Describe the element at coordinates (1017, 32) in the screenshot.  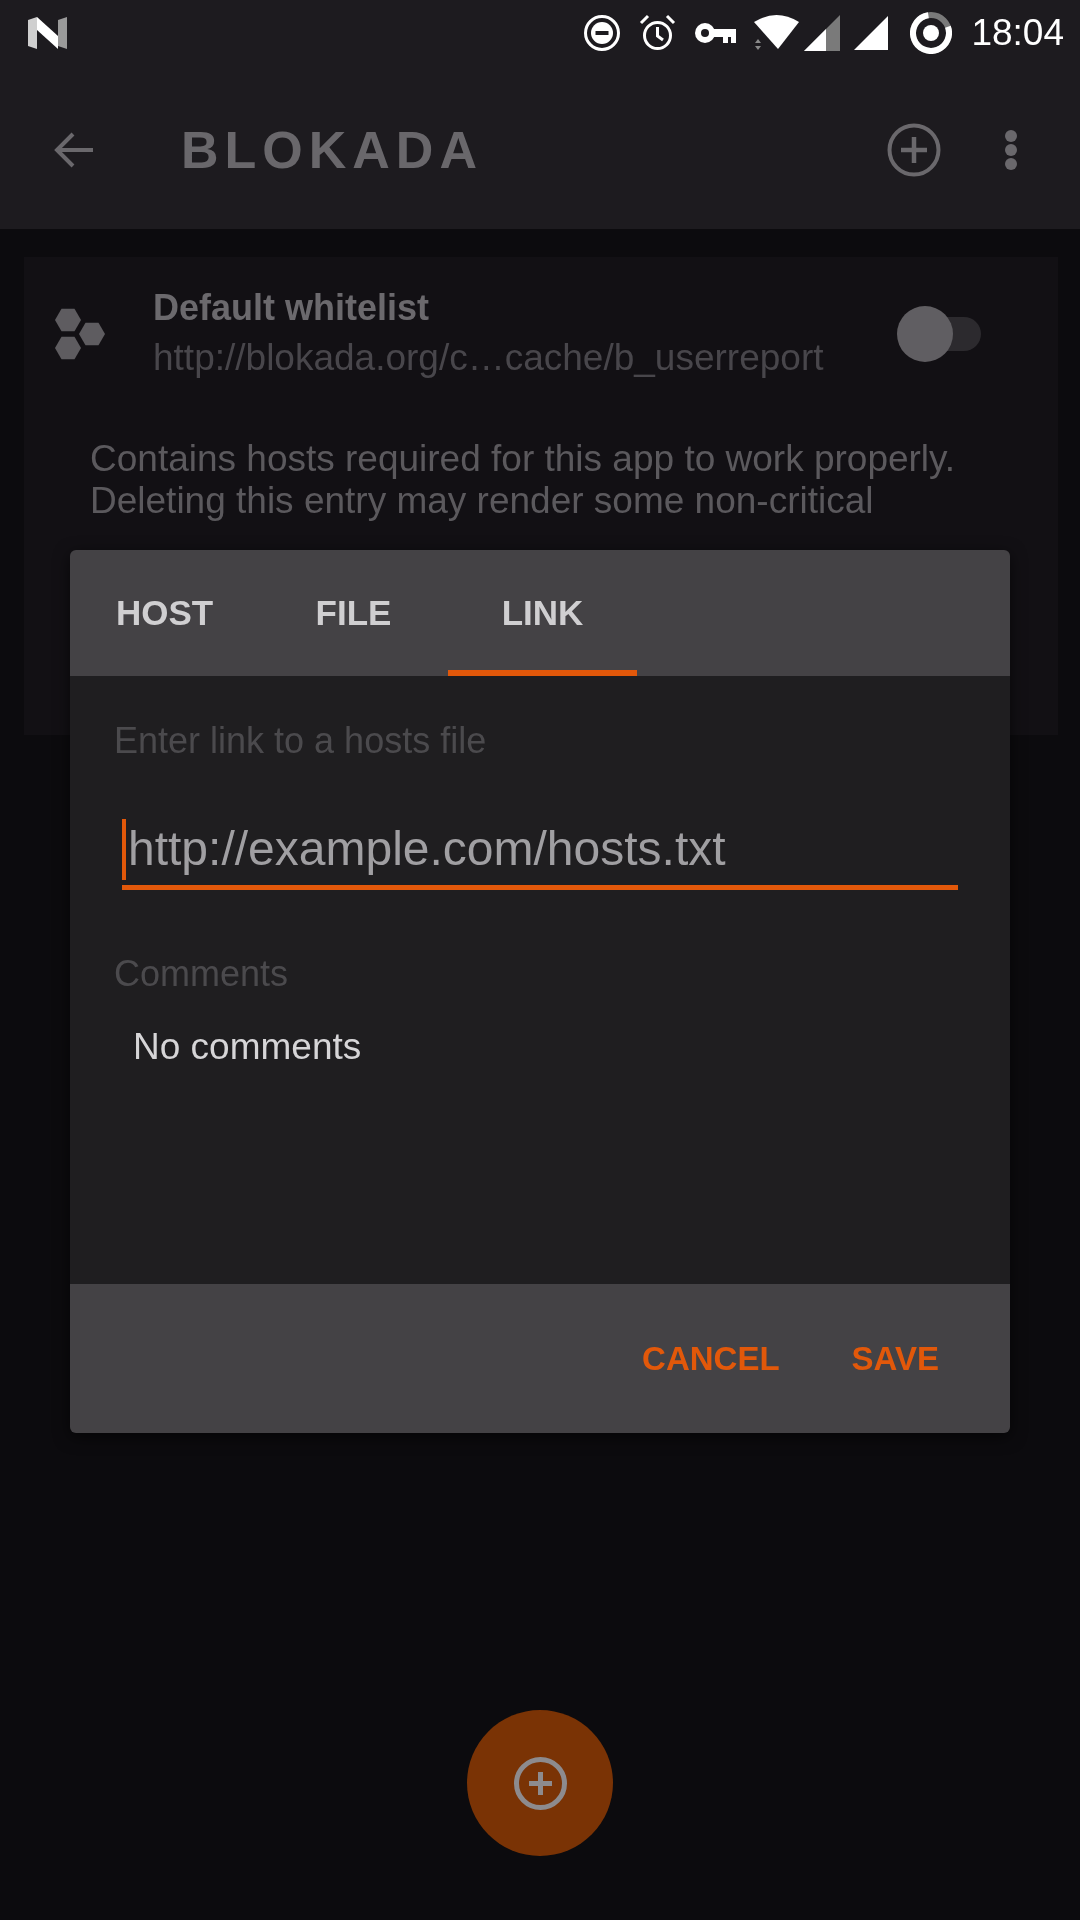
I see `clock-time: 18:04` at that location.